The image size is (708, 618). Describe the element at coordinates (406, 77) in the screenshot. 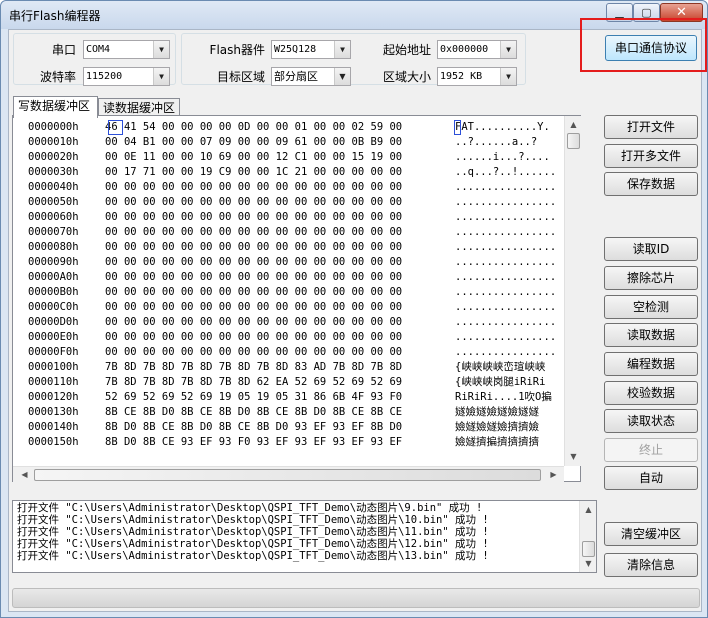

I see `region-size-label: 区域大小` at that location.